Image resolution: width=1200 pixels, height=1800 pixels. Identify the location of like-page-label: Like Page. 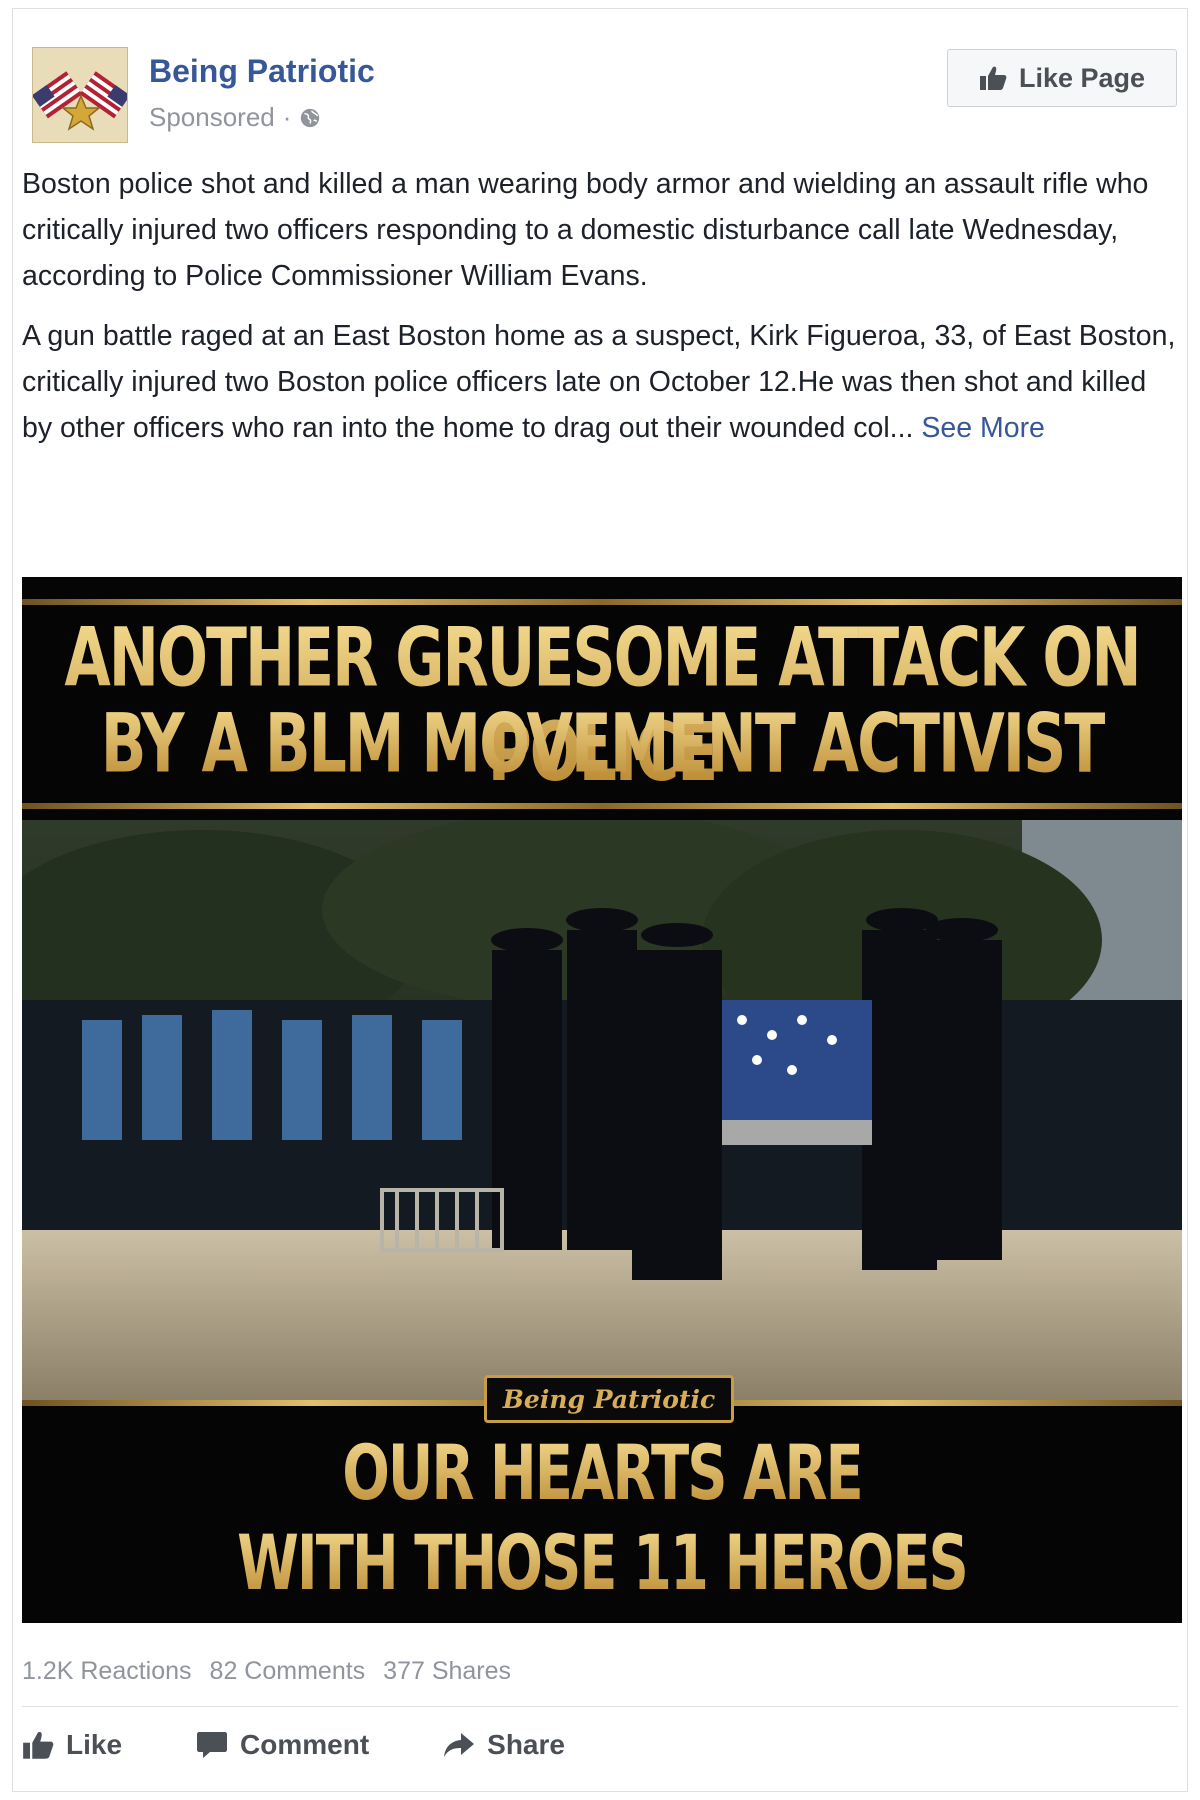
(1082, 77).